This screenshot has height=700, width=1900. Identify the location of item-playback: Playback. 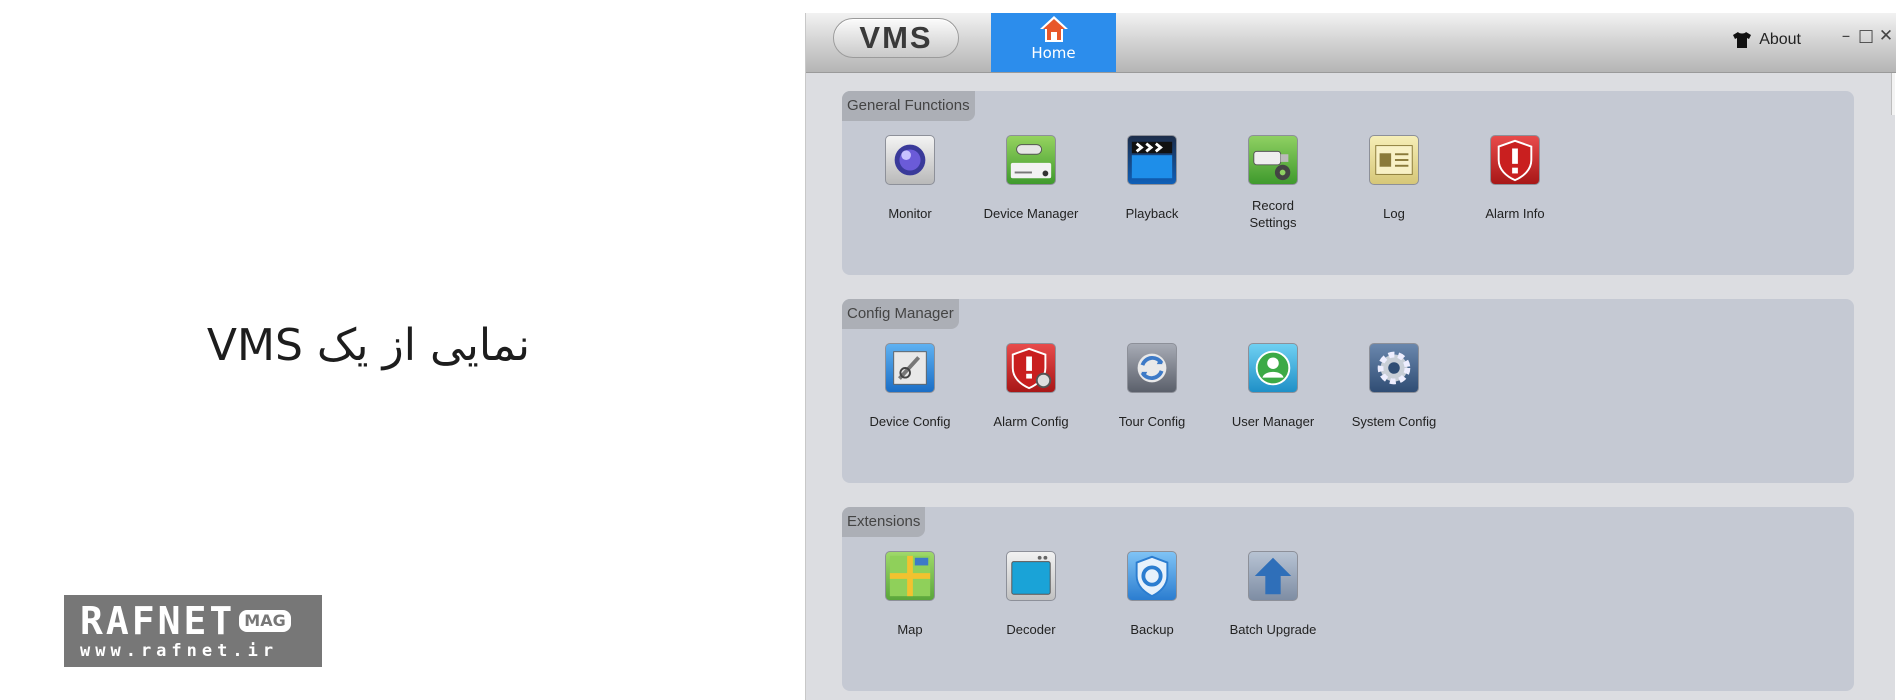
(1152, 178).